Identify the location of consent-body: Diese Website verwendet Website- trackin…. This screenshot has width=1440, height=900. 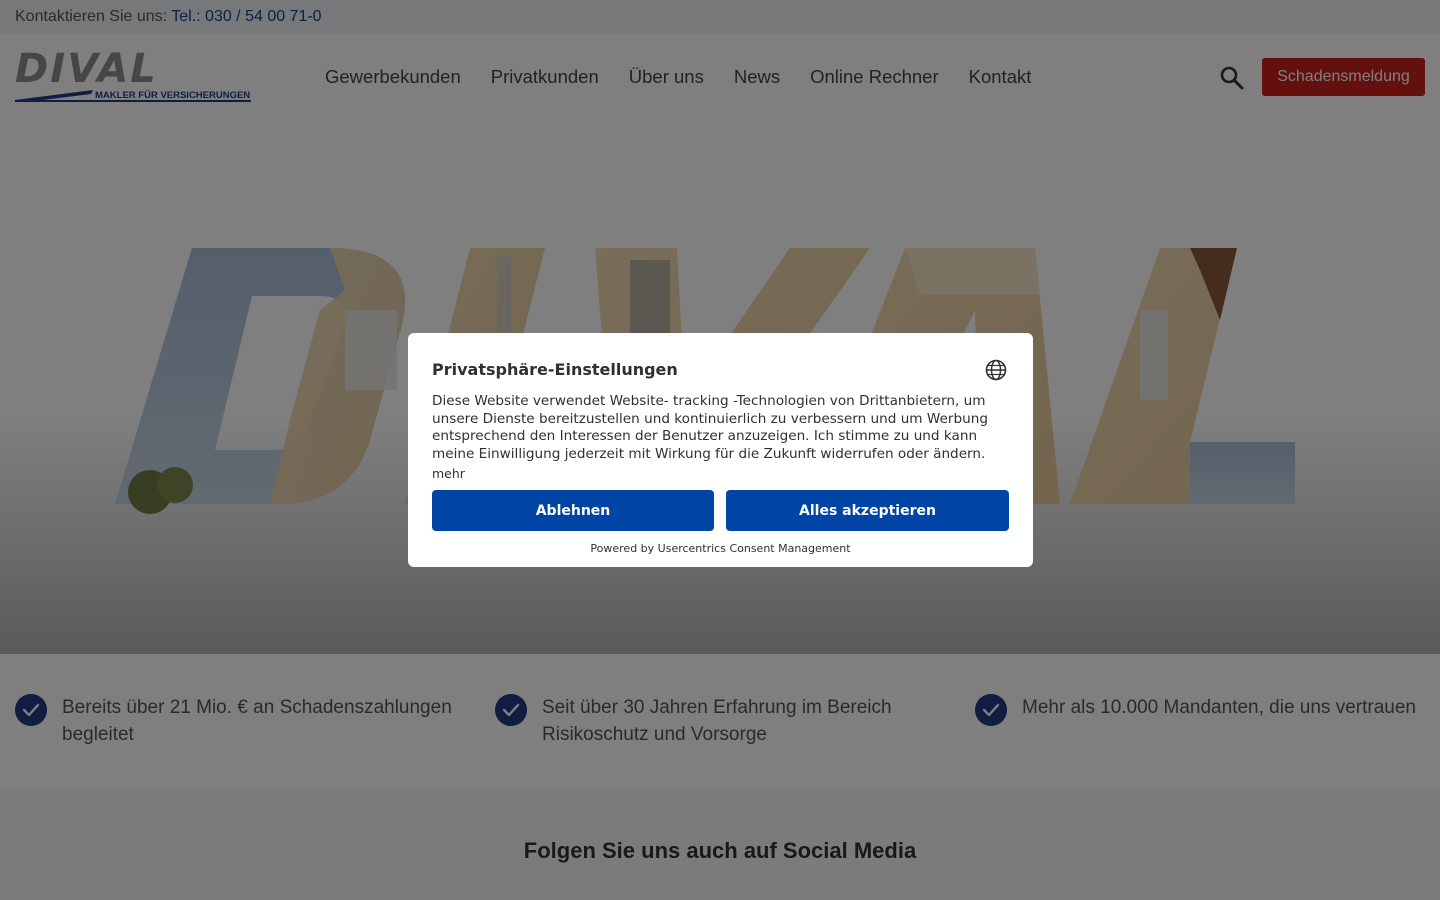
(710, 427).